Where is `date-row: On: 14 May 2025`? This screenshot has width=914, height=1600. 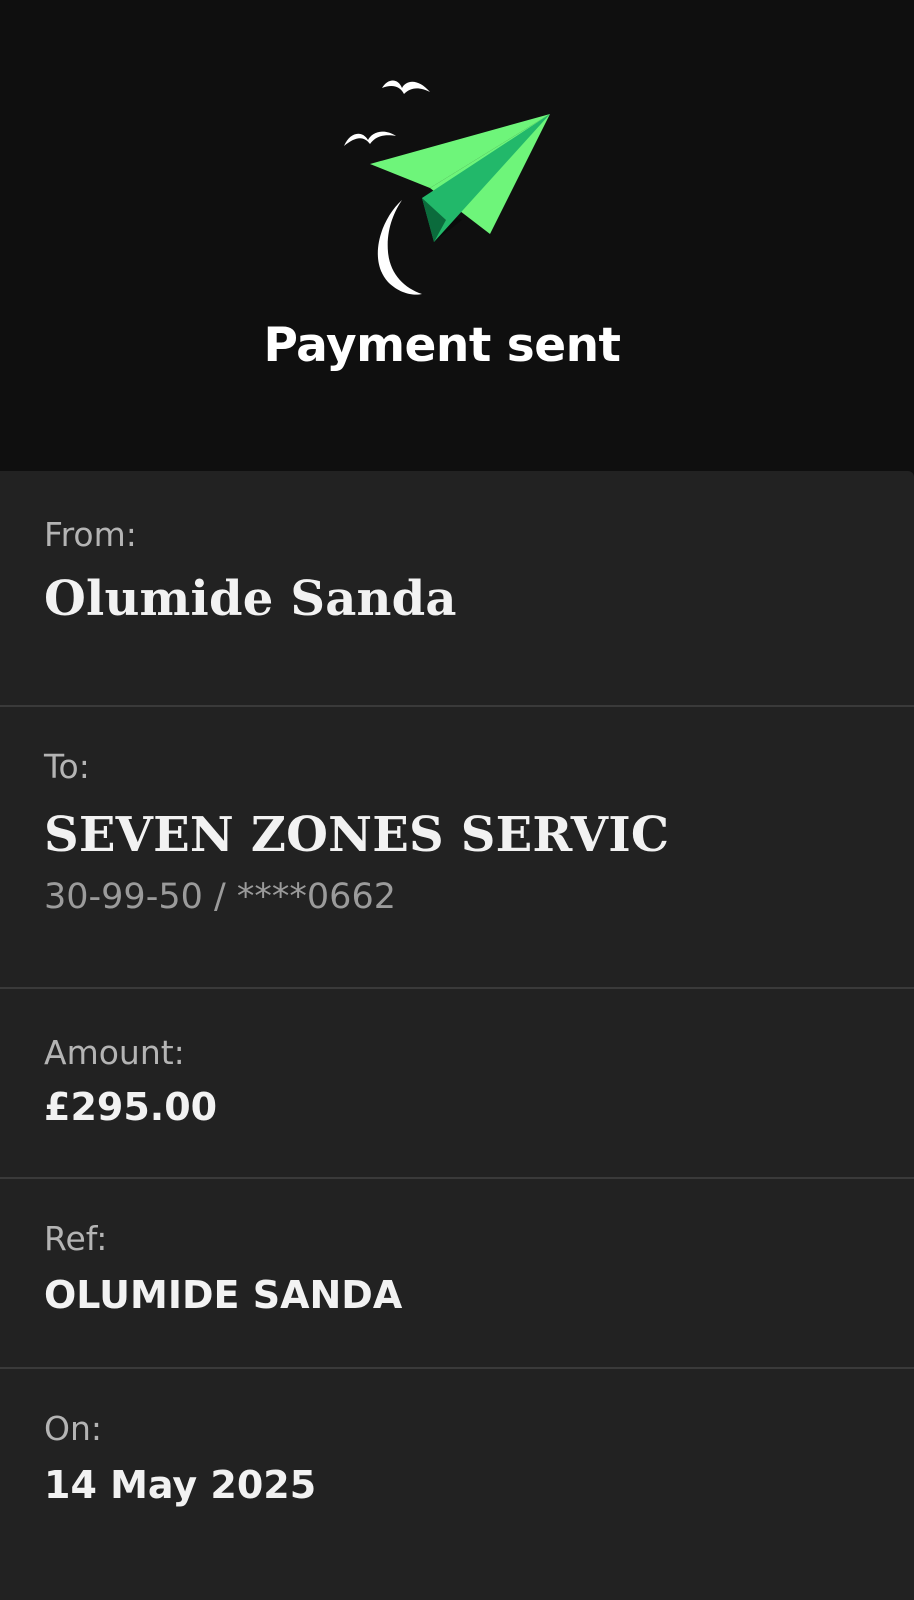 date-row: On: 14 May 2025 is located at coordinates (457, 1484).